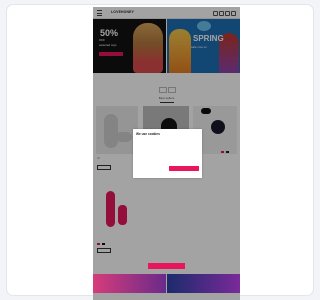  I want to click on accept-cookies-button, so click(184, 168).